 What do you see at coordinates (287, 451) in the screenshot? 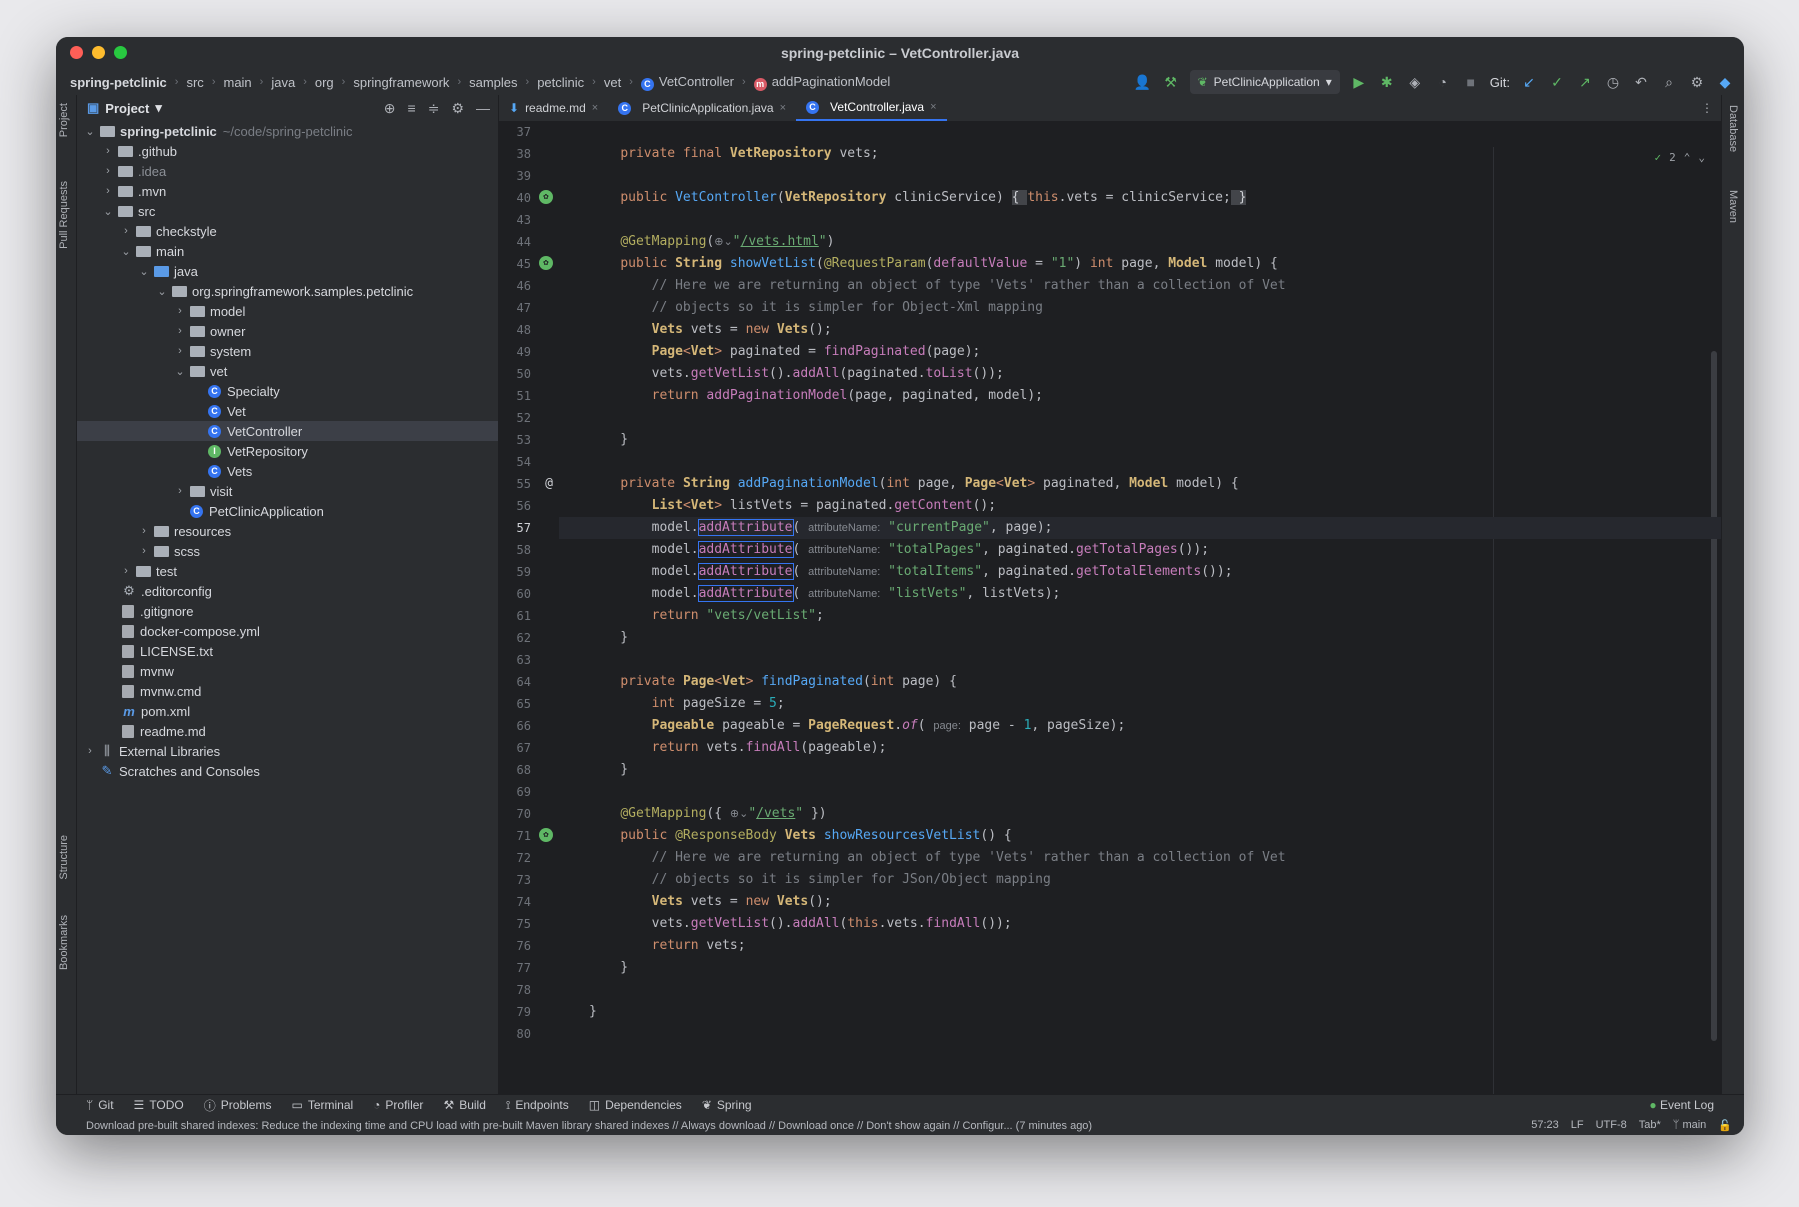
I see `tree-item-vetrepository: I VetRepository` at bounding box center [287, 451].